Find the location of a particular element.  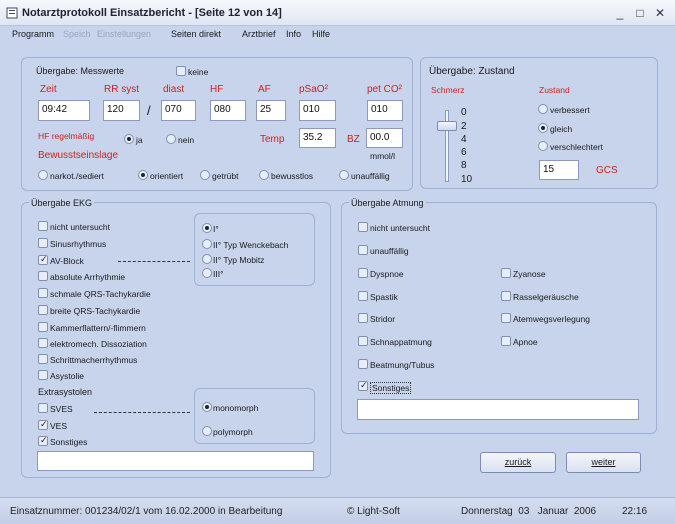

atmung-checkbox-apnoe is located at coordinates (506, 341).